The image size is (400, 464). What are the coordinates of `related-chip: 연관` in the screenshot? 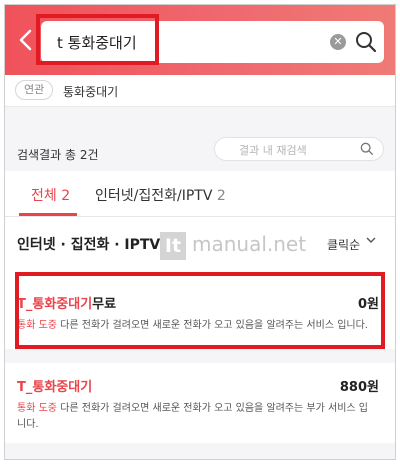 It's located at (34, 90).